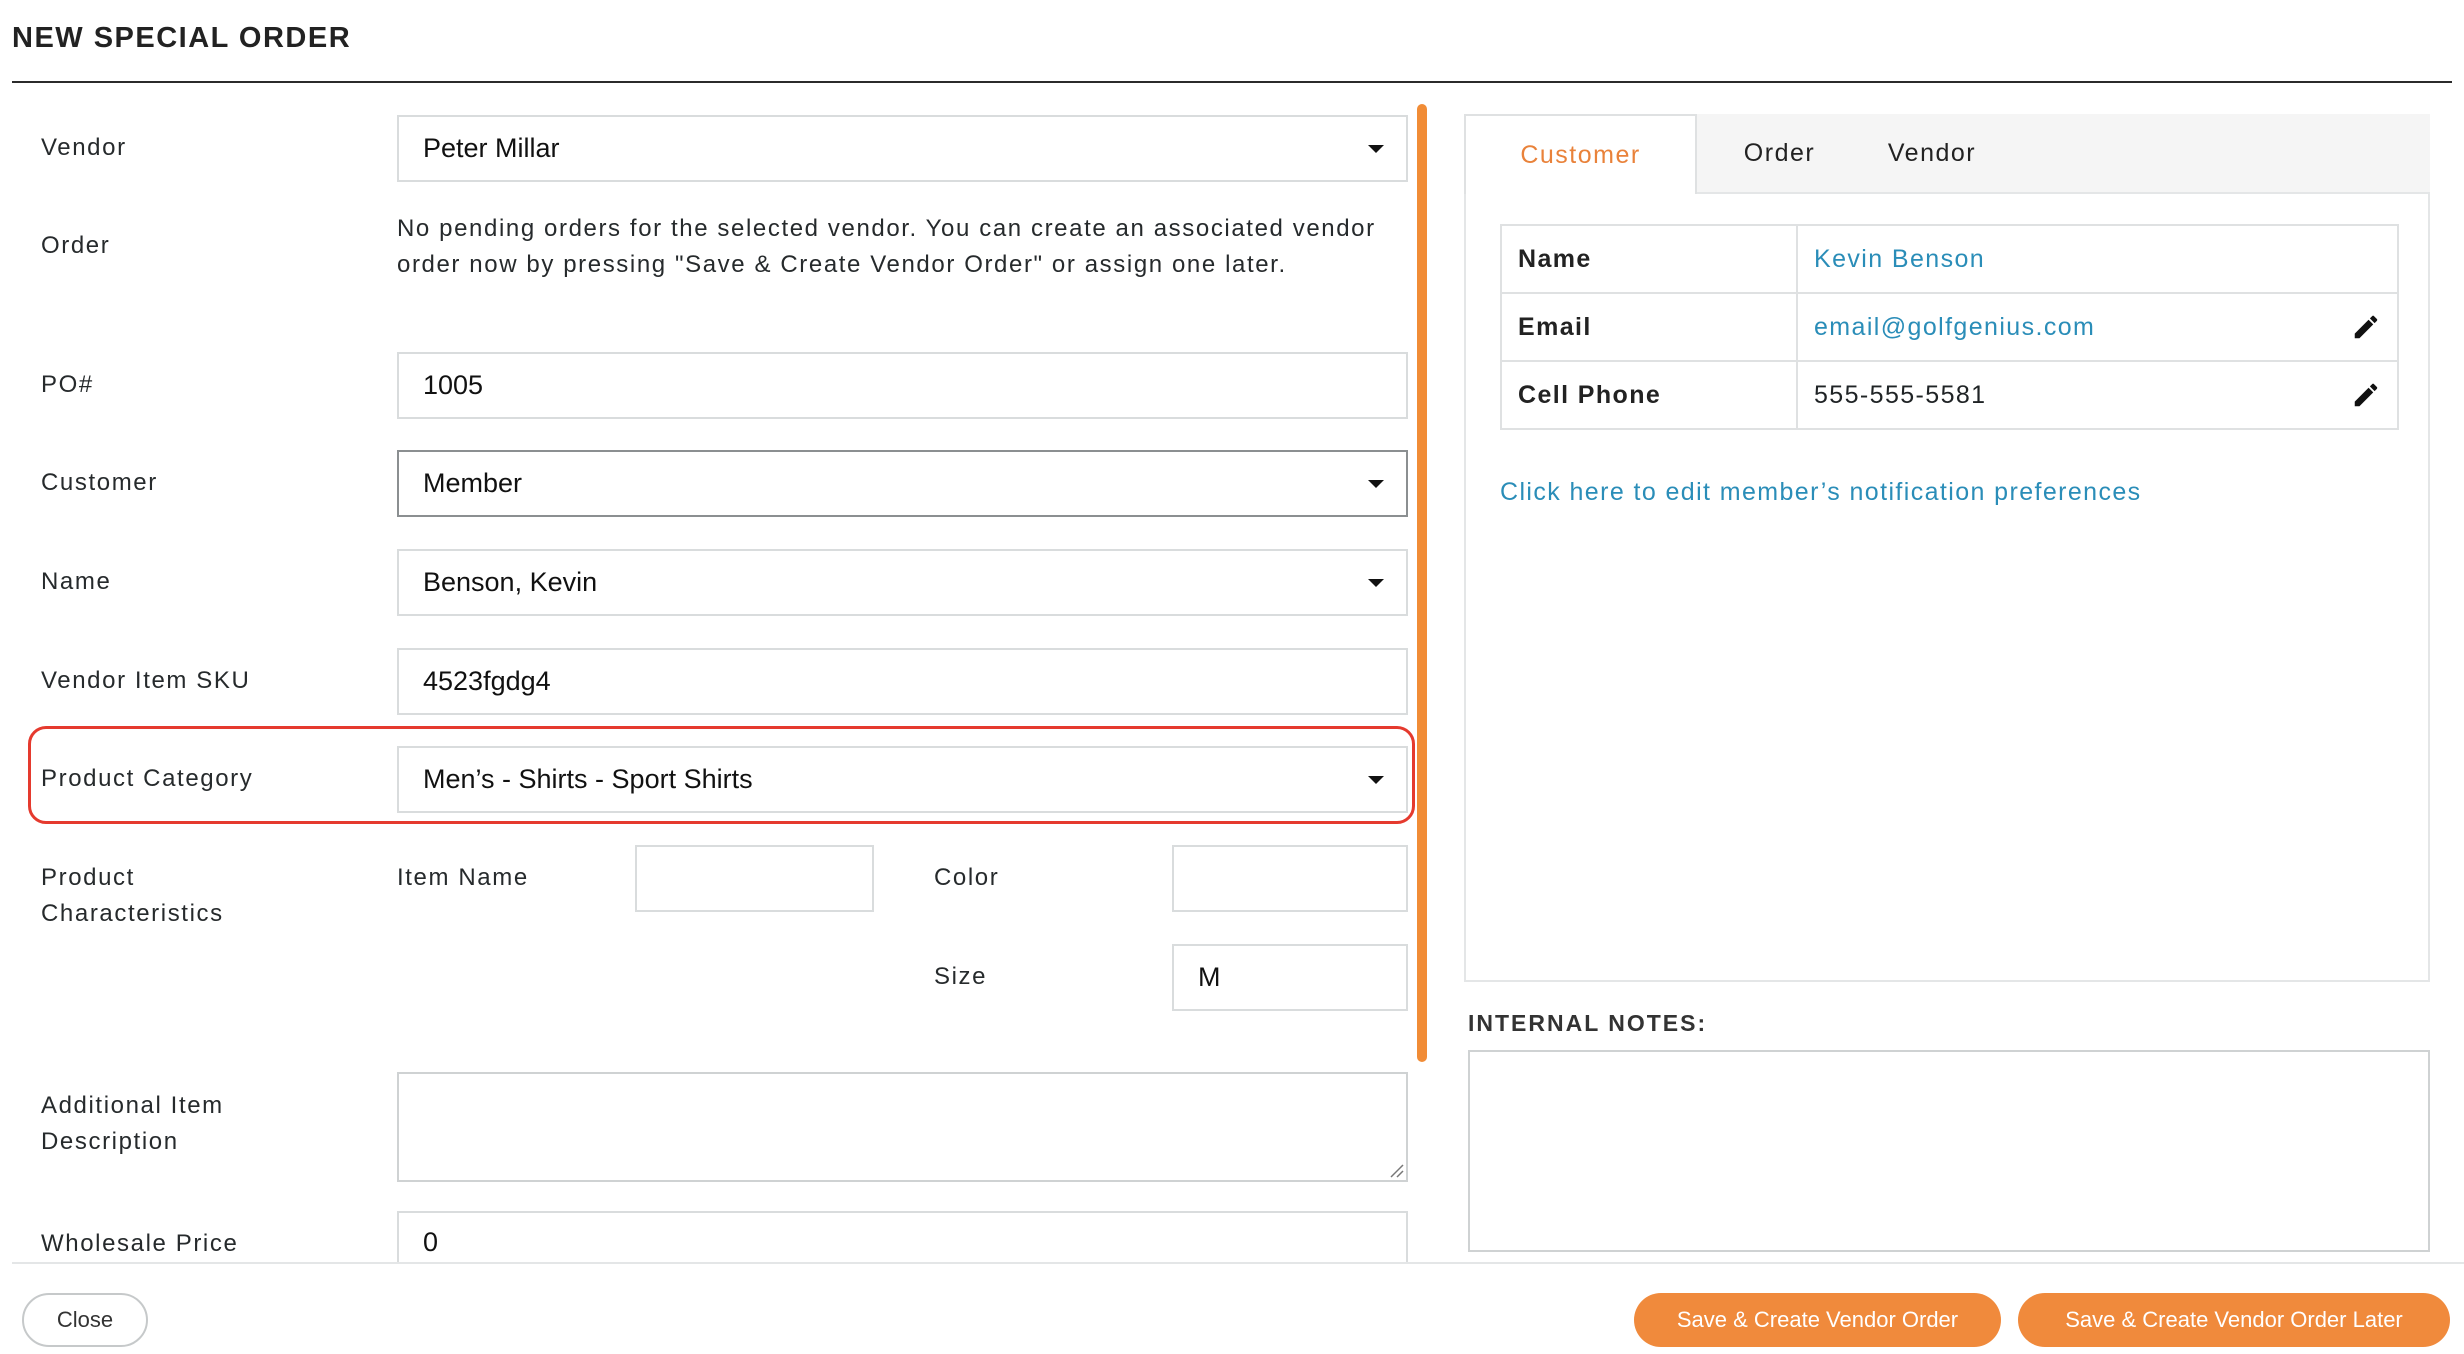 The height and width of the screenshot is (1354, 2464). I want to click on footer-divider, so click(1238, 1263).